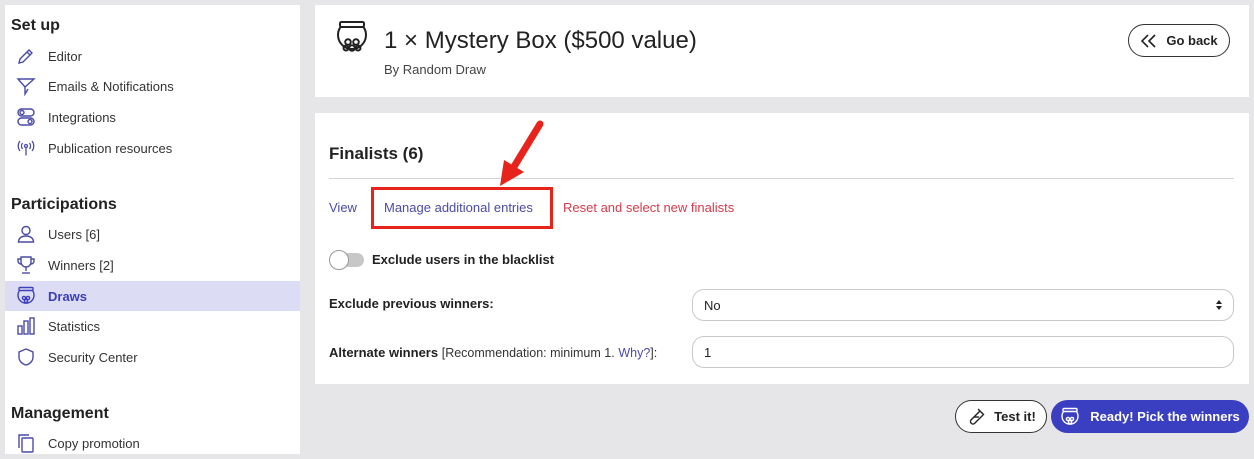 This screenshot has width=1254, height=459. Describe the element at coordinates (462, 208) in the screenshot. I see `annotation-highlight-box` at that location.